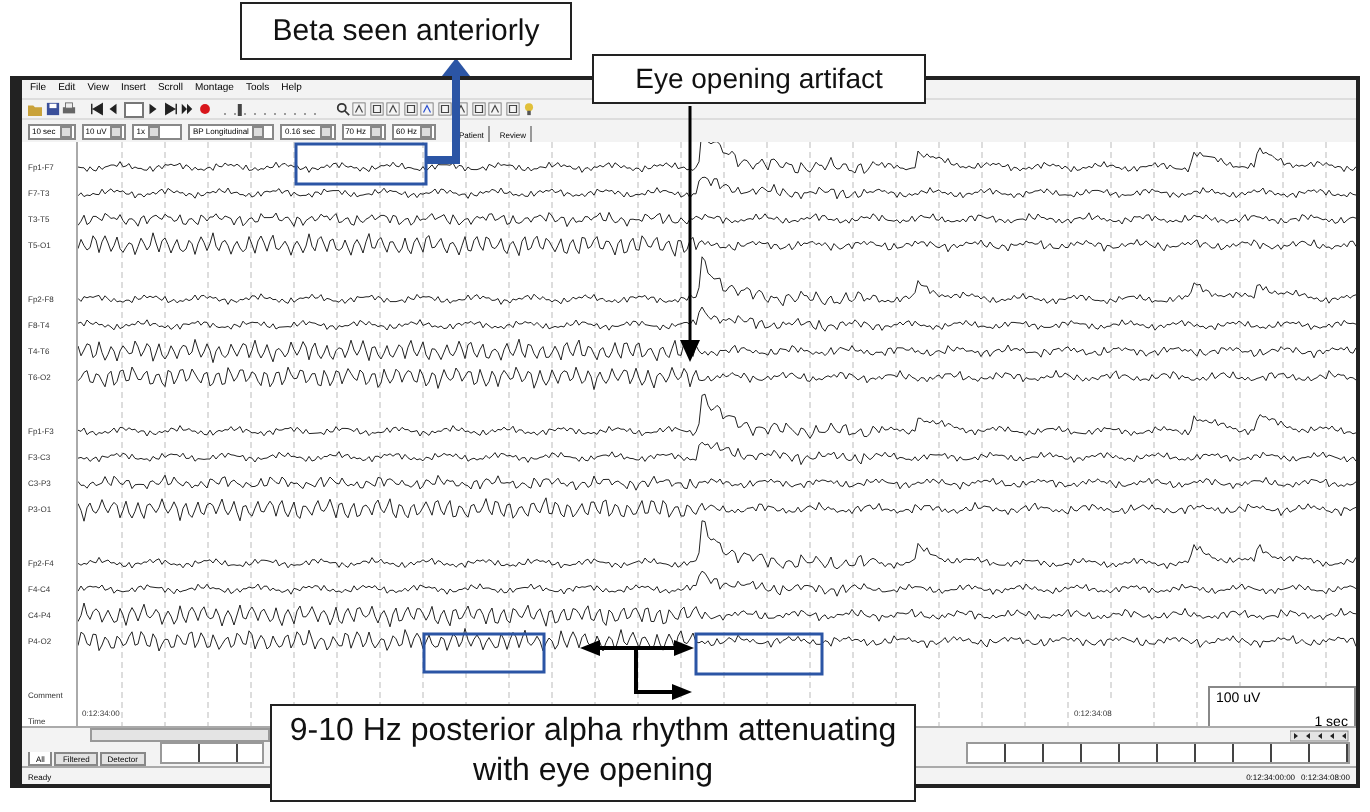 This screenshot has height=812, width=1370. Describe the element at coordinates (637, 670) in the screenshot. I see `double-arrow` at that location.